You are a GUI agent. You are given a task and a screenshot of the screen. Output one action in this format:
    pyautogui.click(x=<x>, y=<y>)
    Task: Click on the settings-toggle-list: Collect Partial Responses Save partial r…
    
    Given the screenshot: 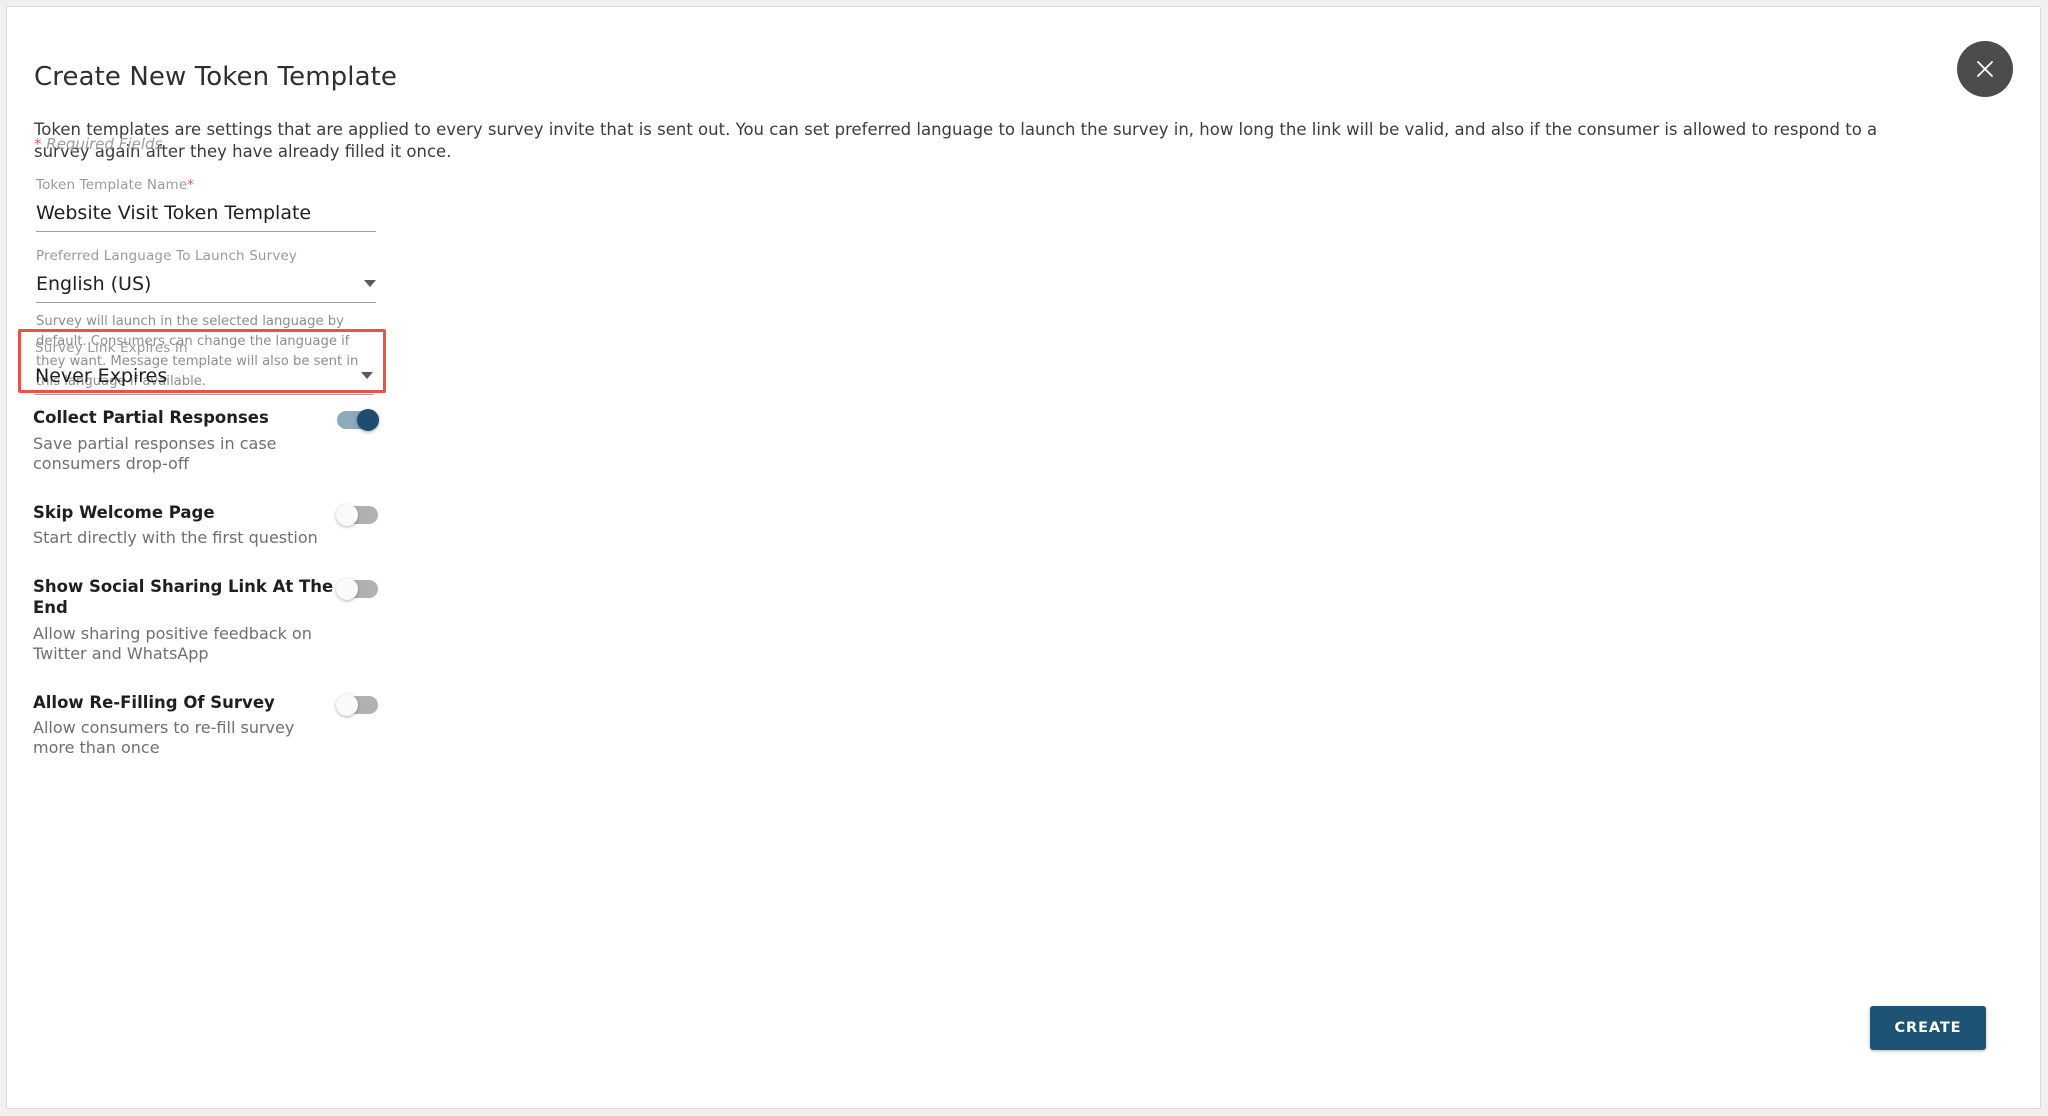 What is the action you would take?
    pyautogui.click(x=206, y=596)
    